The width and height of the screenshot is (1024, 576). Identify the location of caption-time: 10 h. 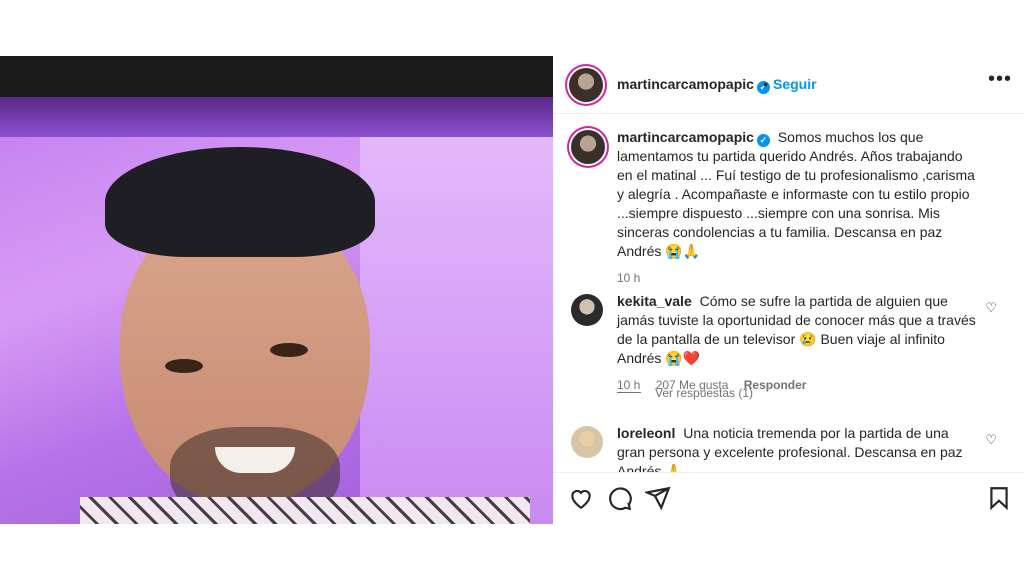
(628, 278).